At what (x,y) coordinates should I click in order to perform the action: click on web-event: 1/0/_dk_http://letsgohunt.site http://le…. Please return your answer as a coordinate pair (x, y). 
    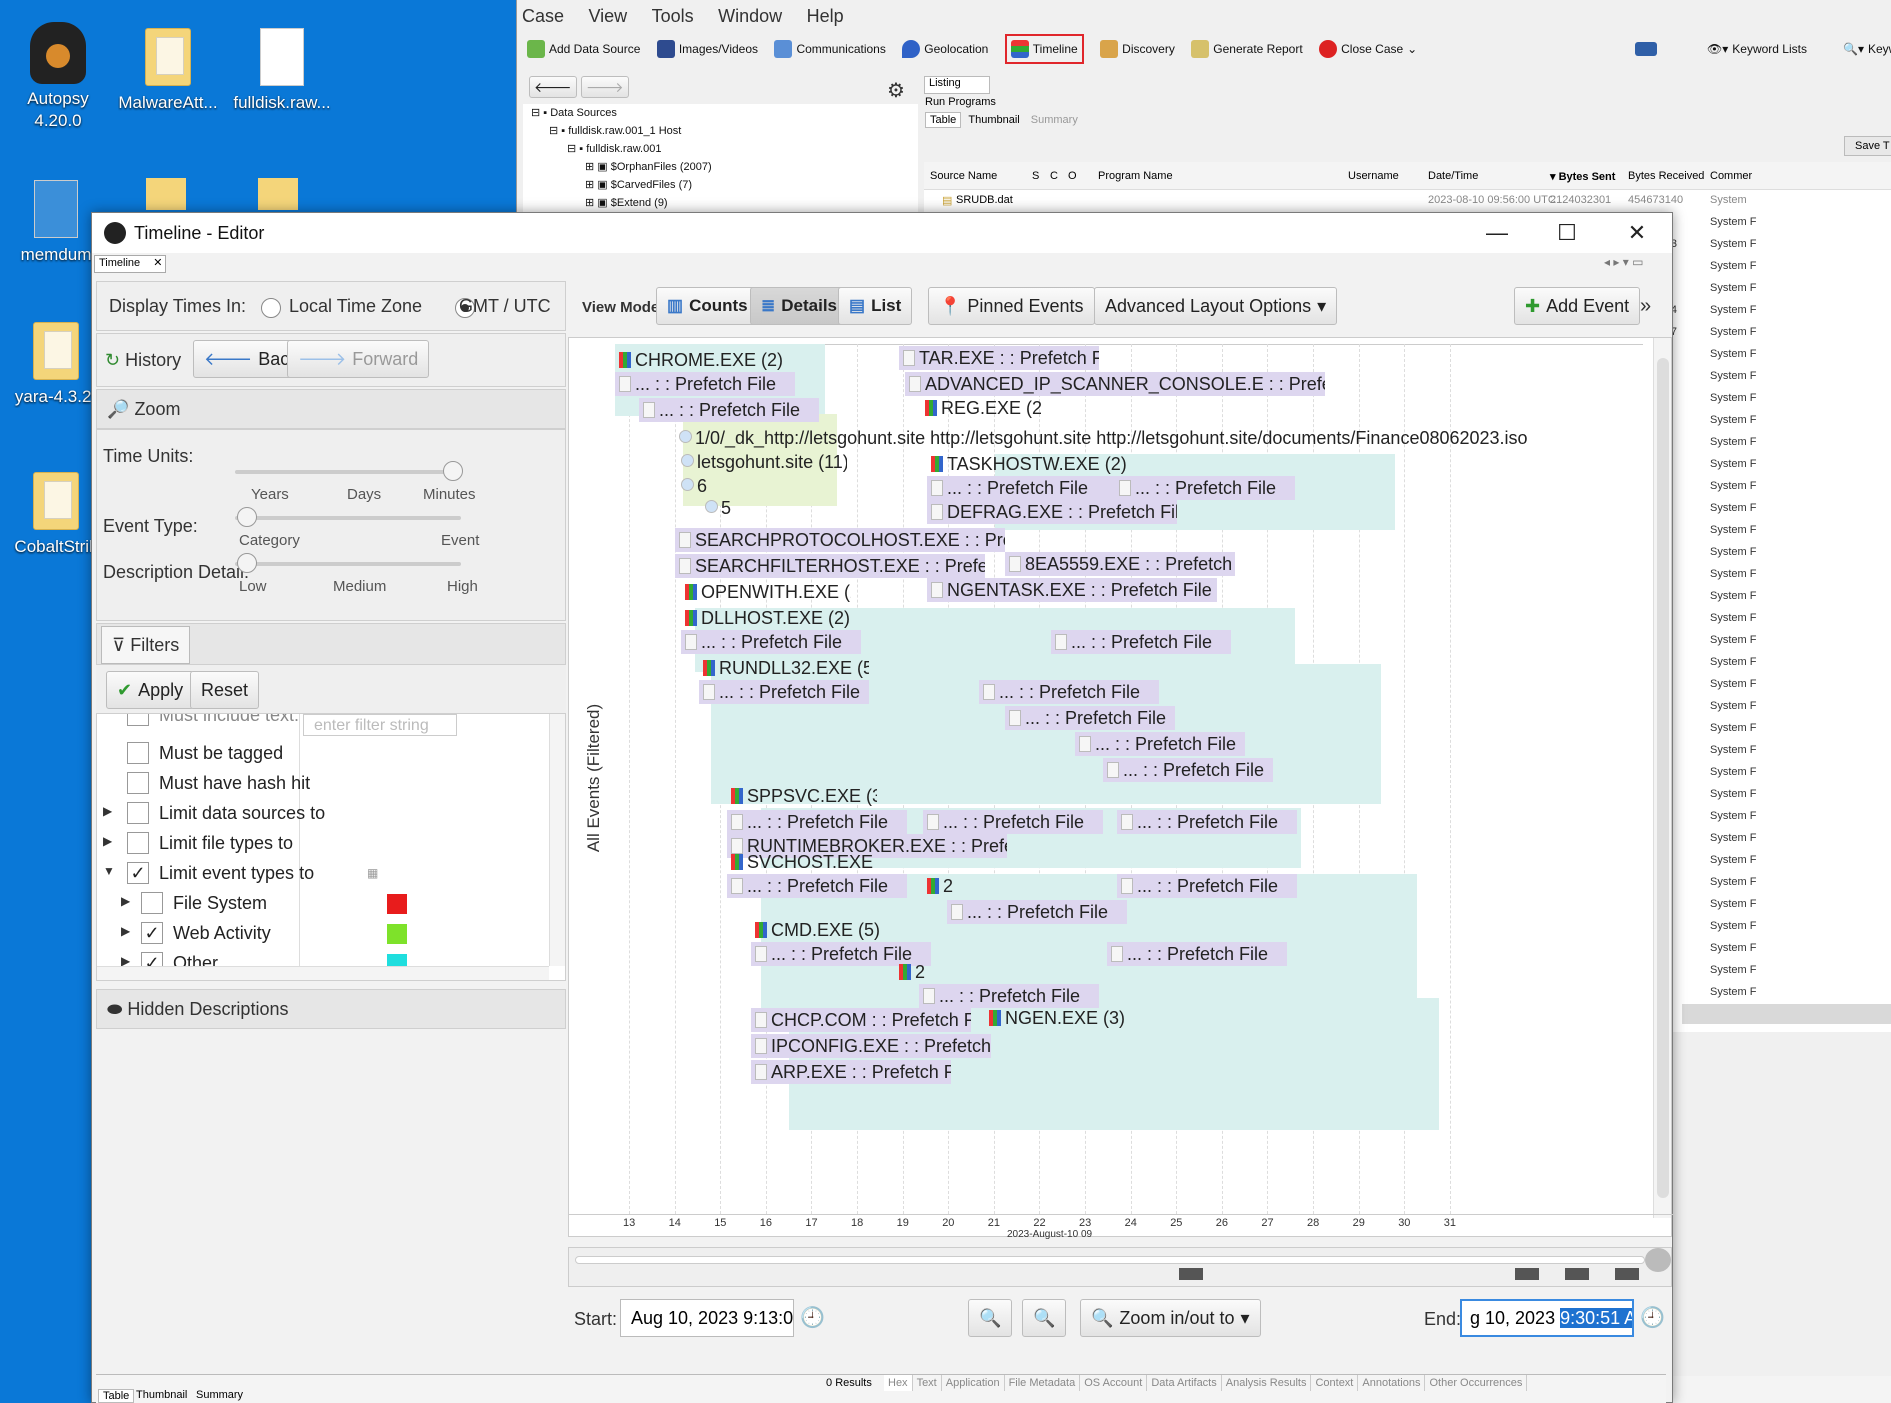
    Looking at the image, I should click on (1155, 438).